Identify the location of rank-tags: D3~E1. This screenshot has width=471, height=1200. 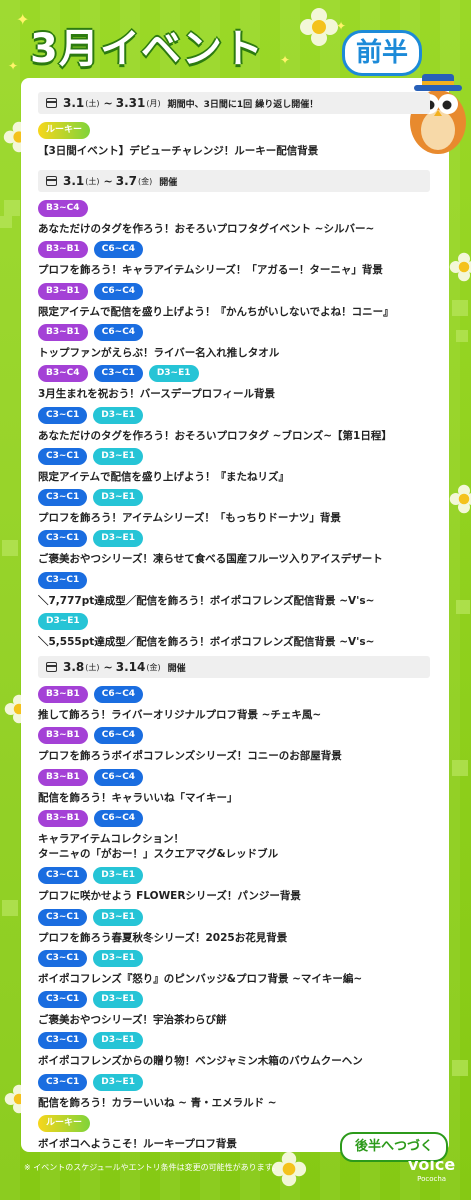
(238, 622).